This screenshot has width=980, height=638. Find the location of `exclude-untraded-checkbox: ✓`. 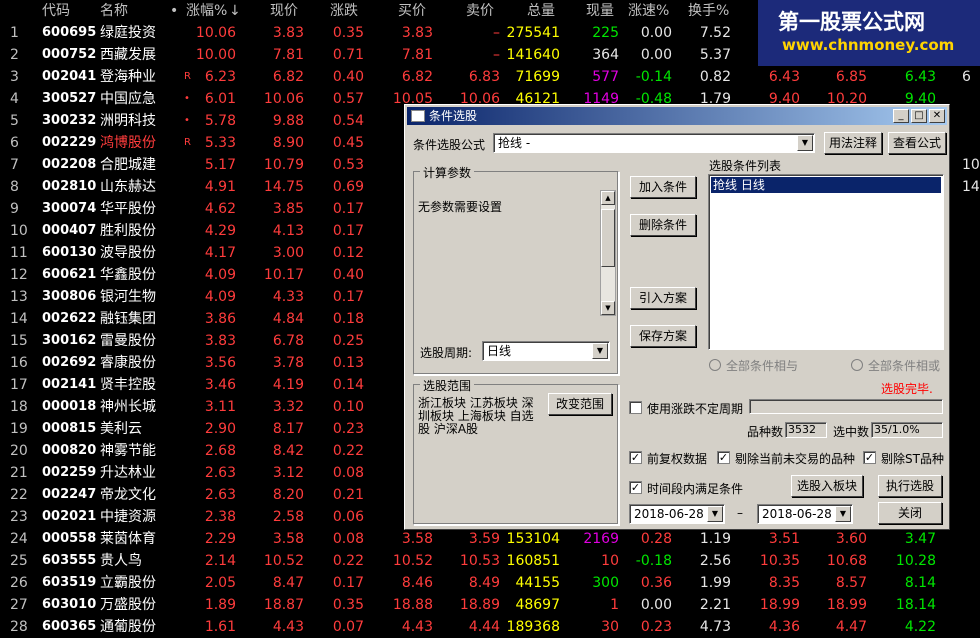

exclude-untraded-checkbox: ✓ is located at coordinates (723, 457).